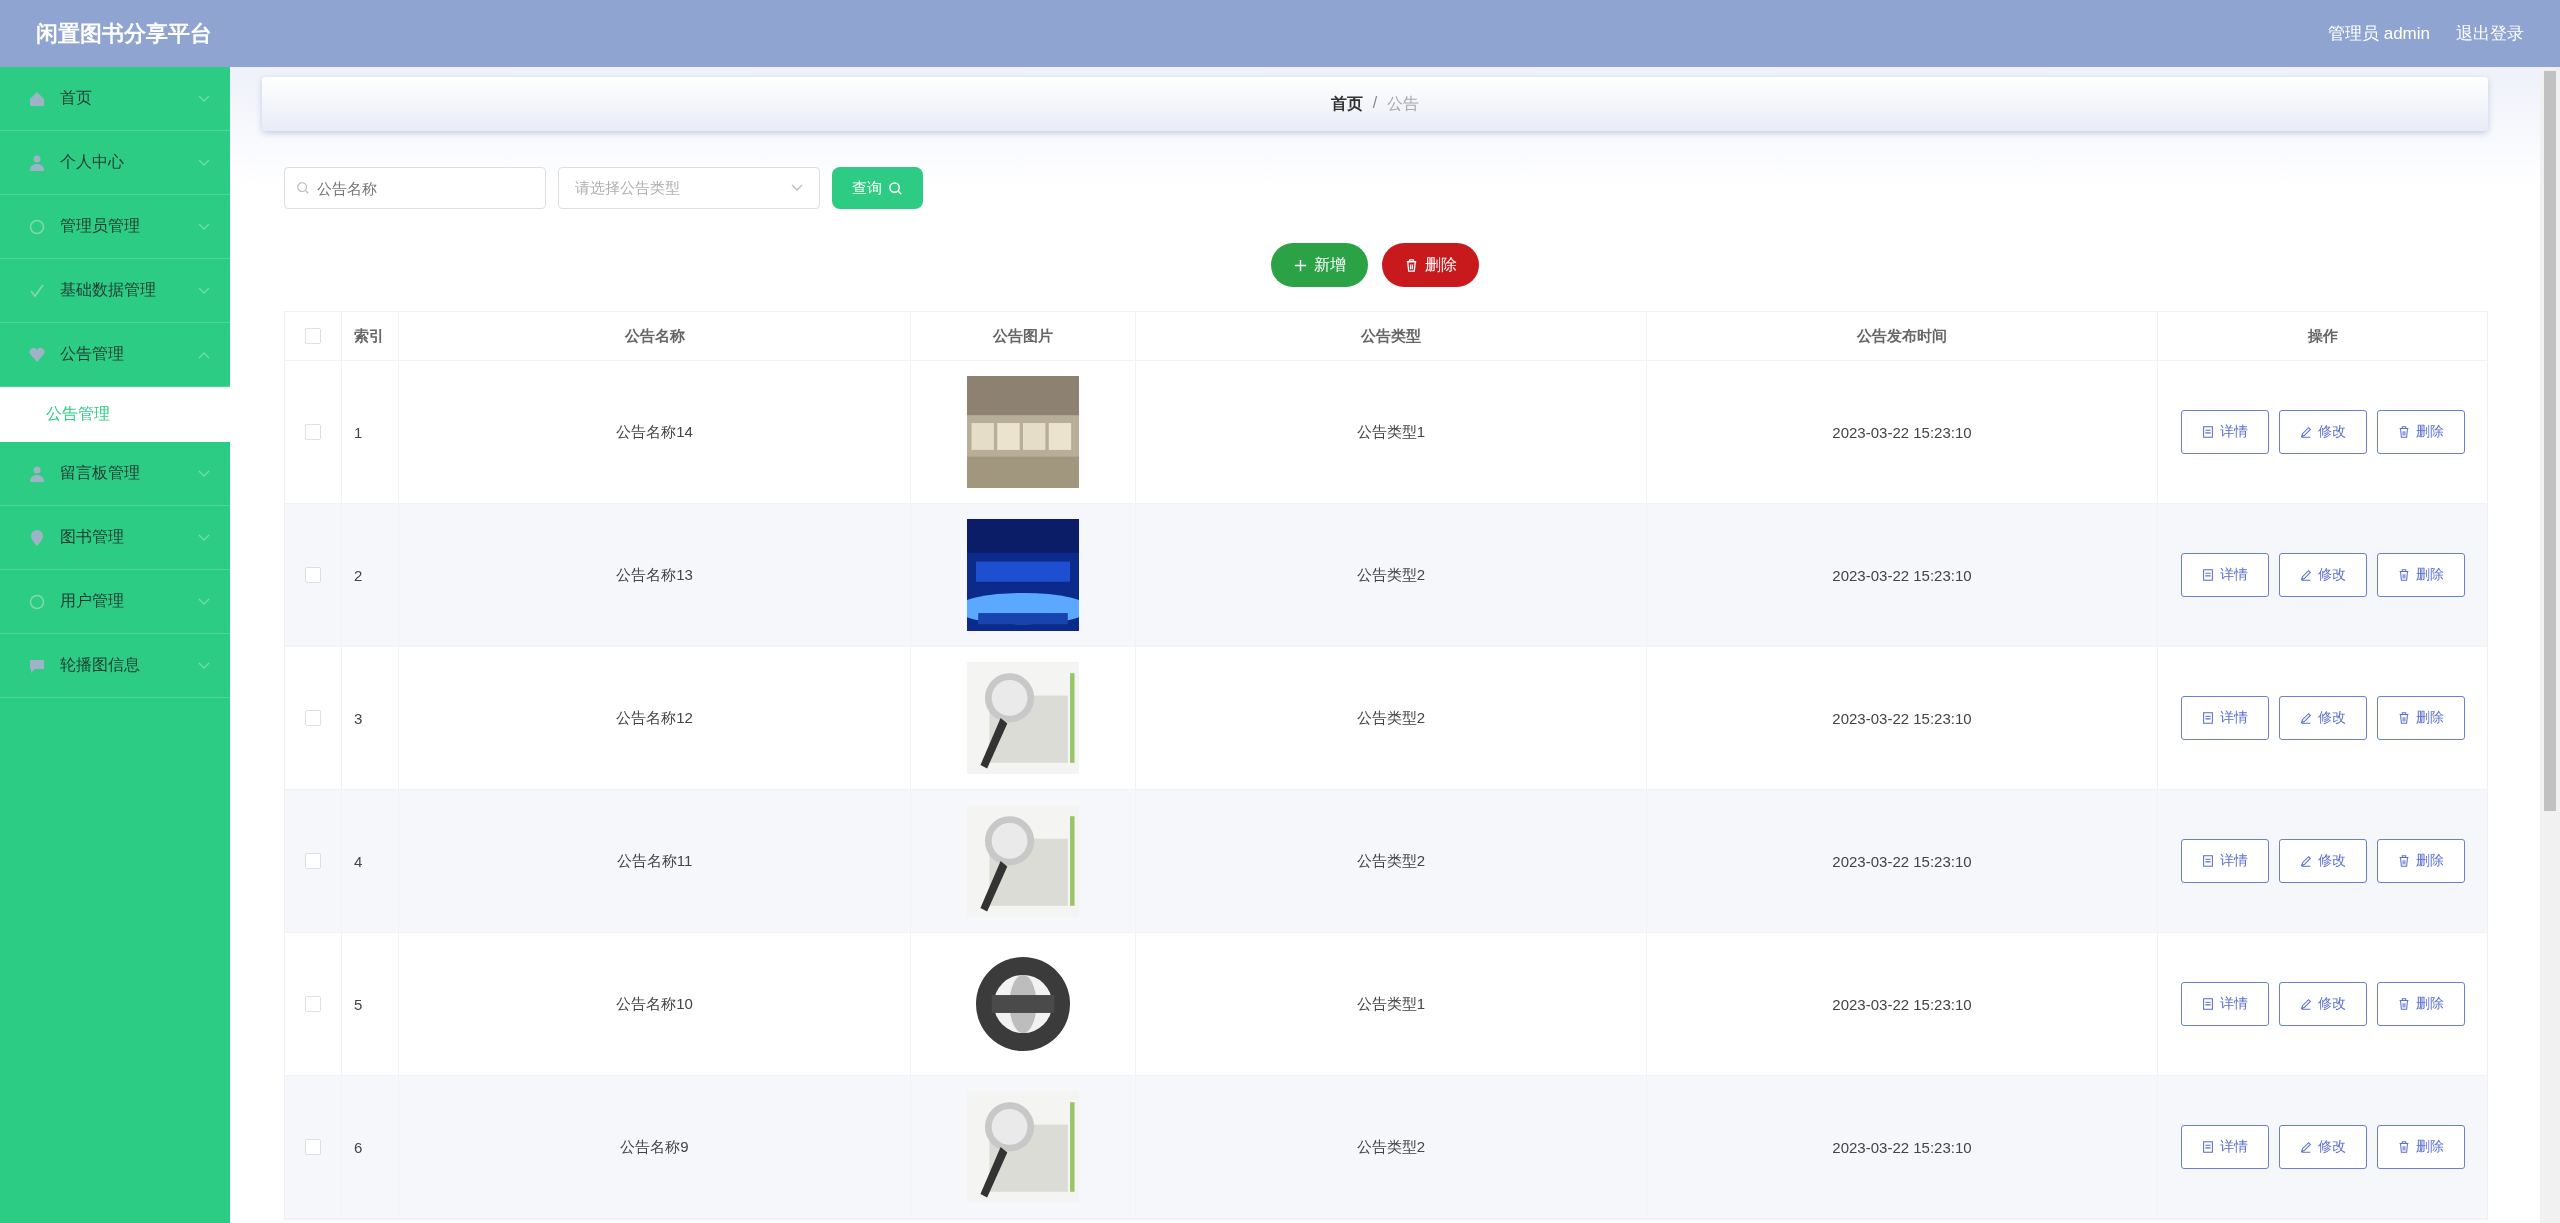 The height and width of the screenshot is (1223, 2560). Describe the element at coordinates (37, 354) in the screenshot. I see `heart-icon` at that location.